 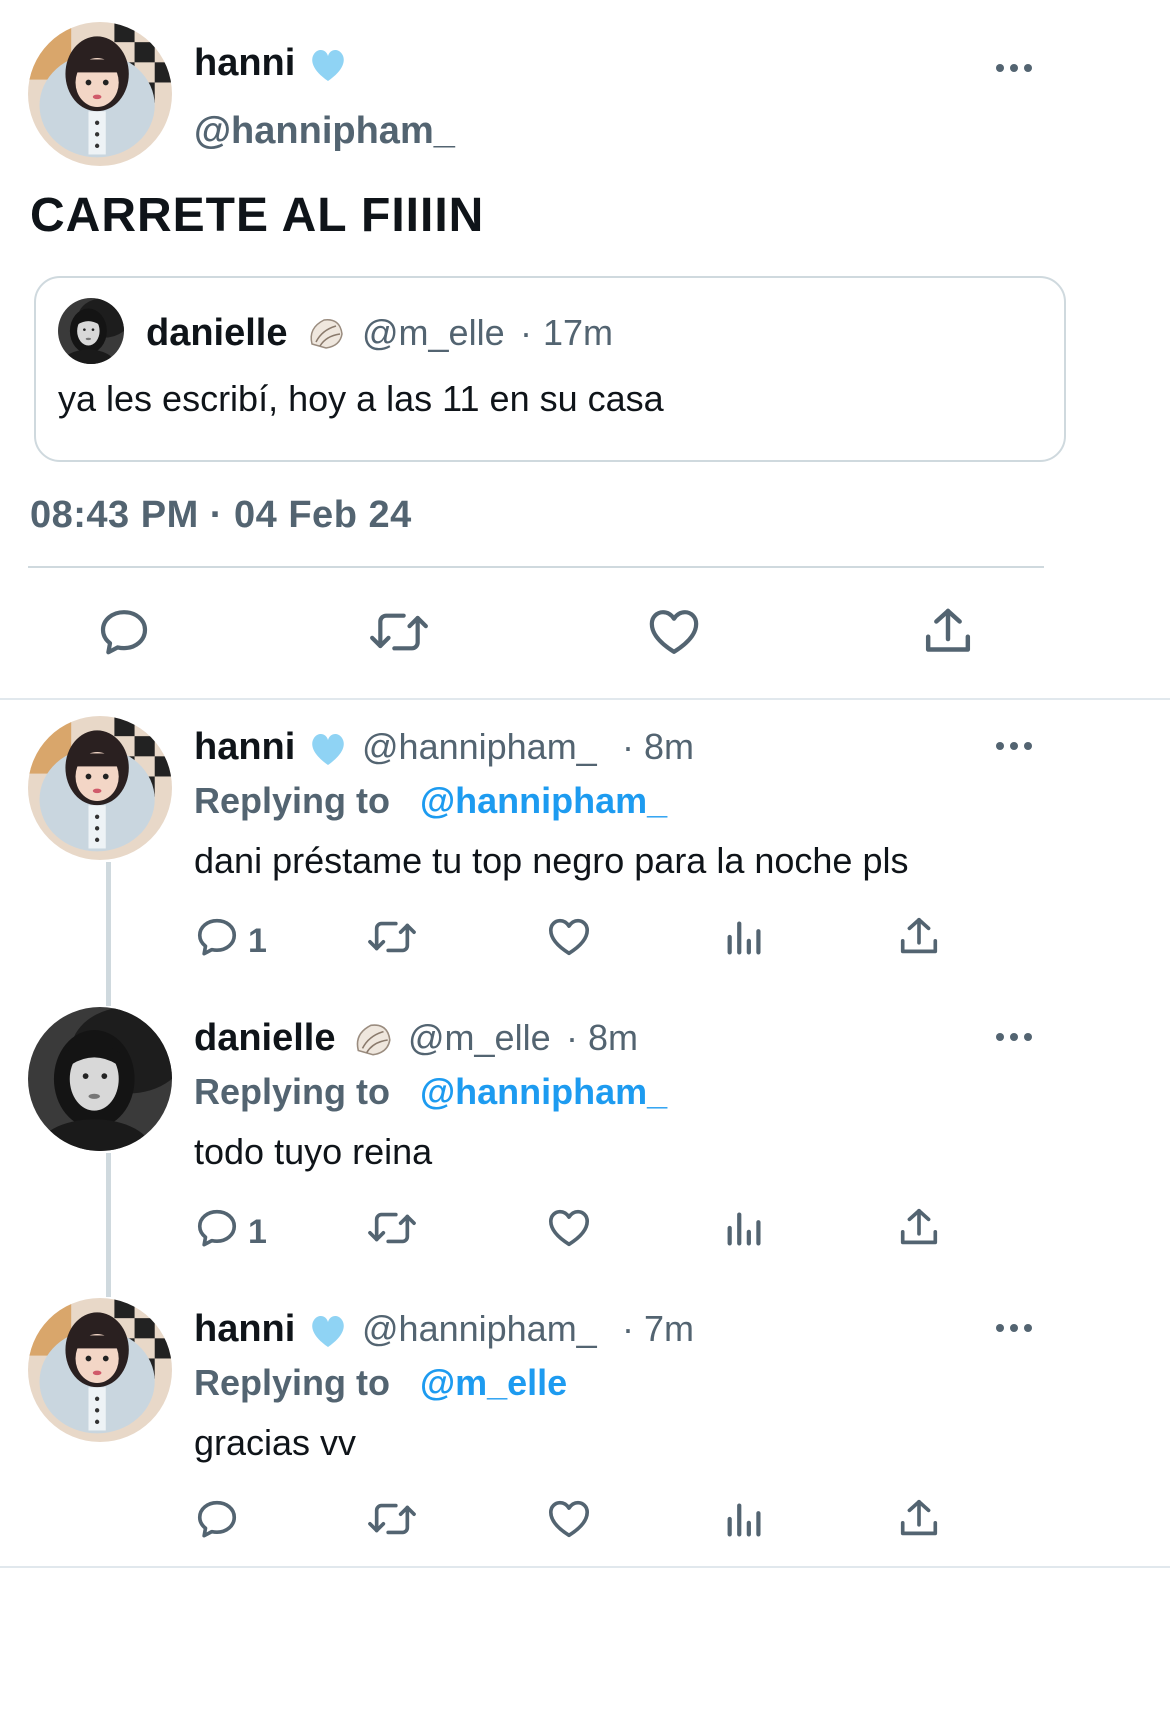 What do you see at coordinates (550, 369) in the screenshot?
I see `quoted-tweet` at bounding box center [550, 369].